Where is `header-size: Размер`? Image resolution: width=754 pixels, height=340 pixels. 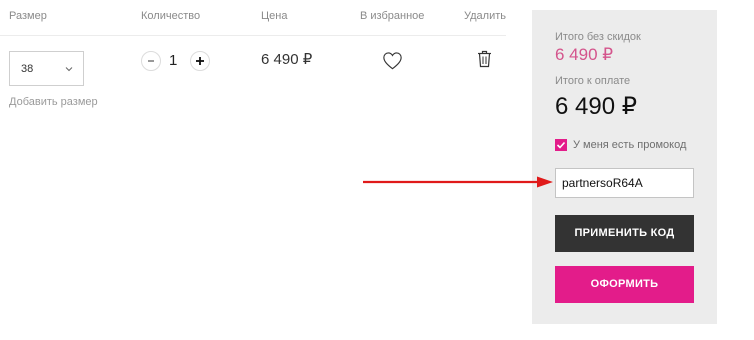 header-size: Размер is located at coordinates (28, 16).